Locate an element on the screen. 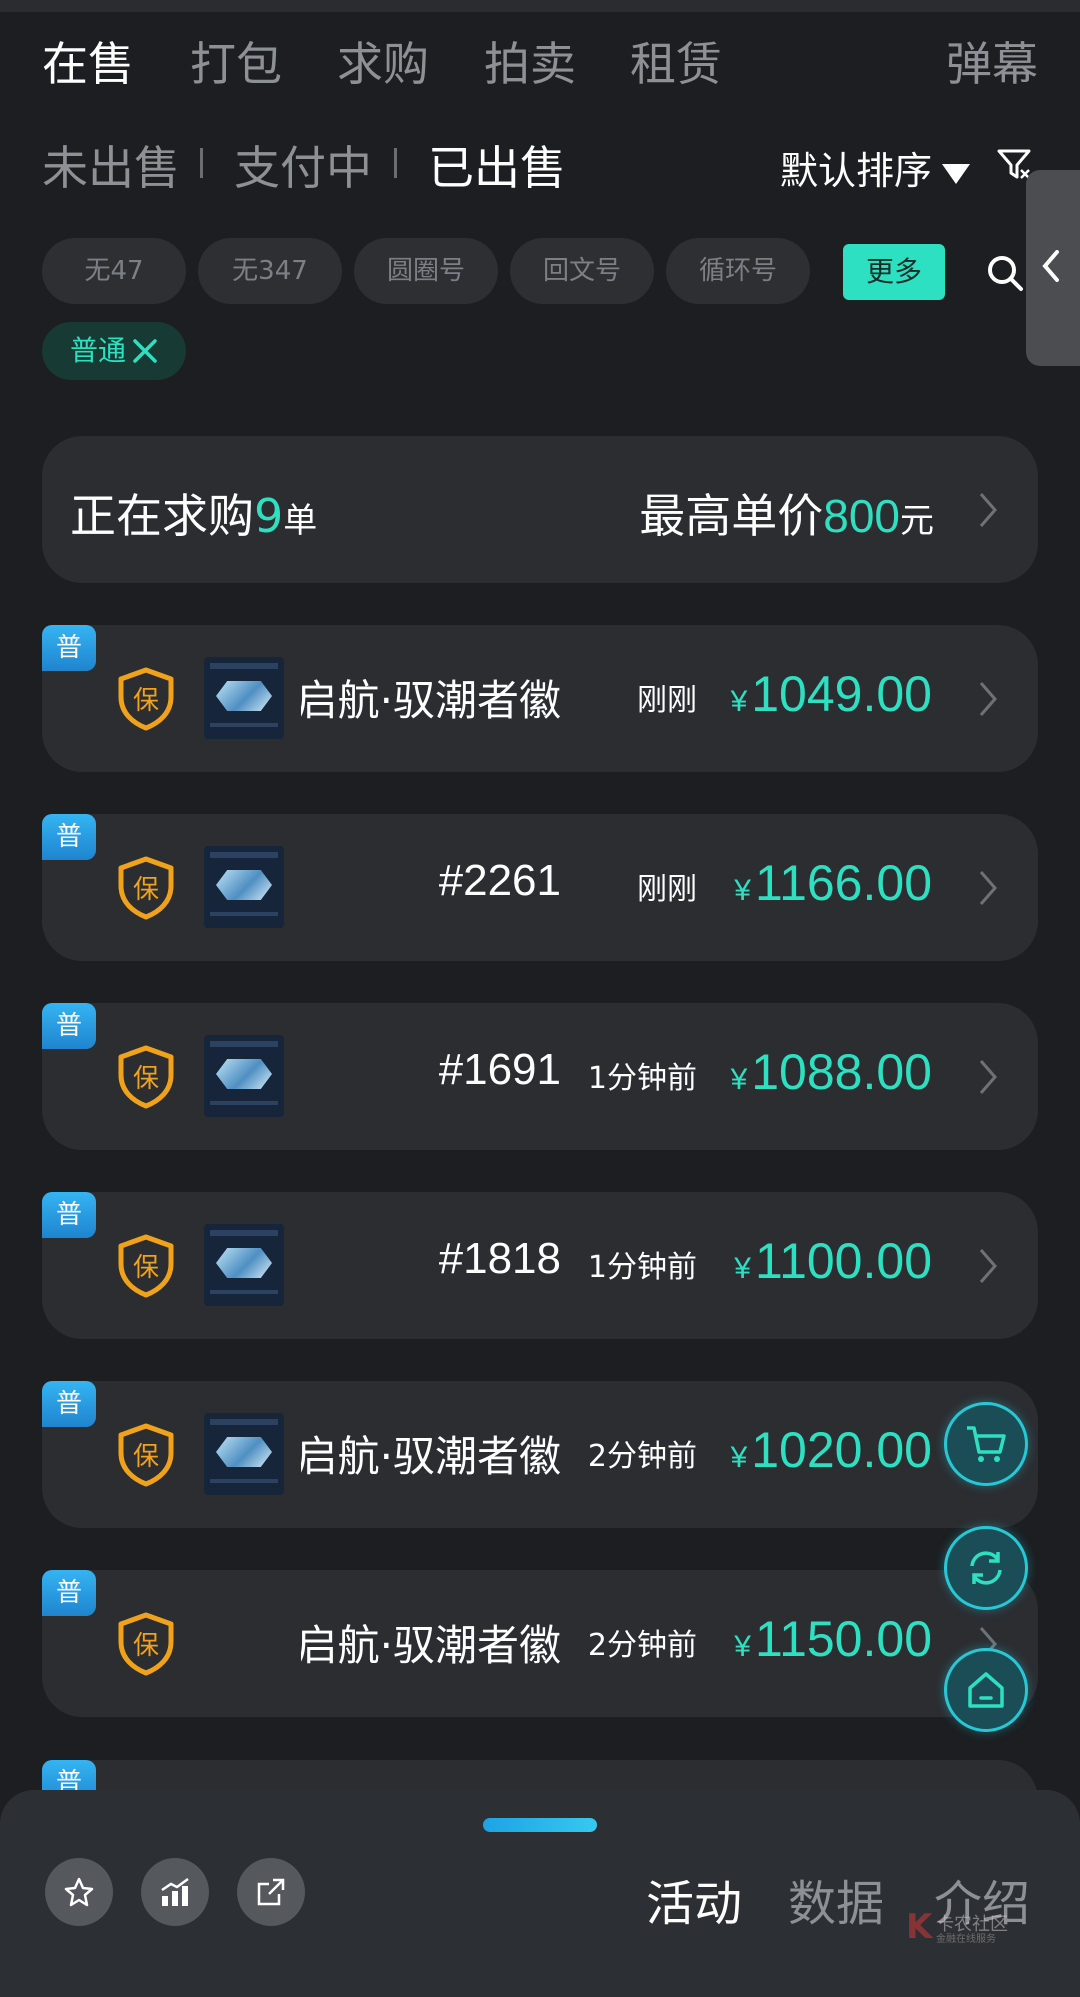 The height and width of the screenshot is (1997, 1080). home-icon is located at coordinates (986, 1690).